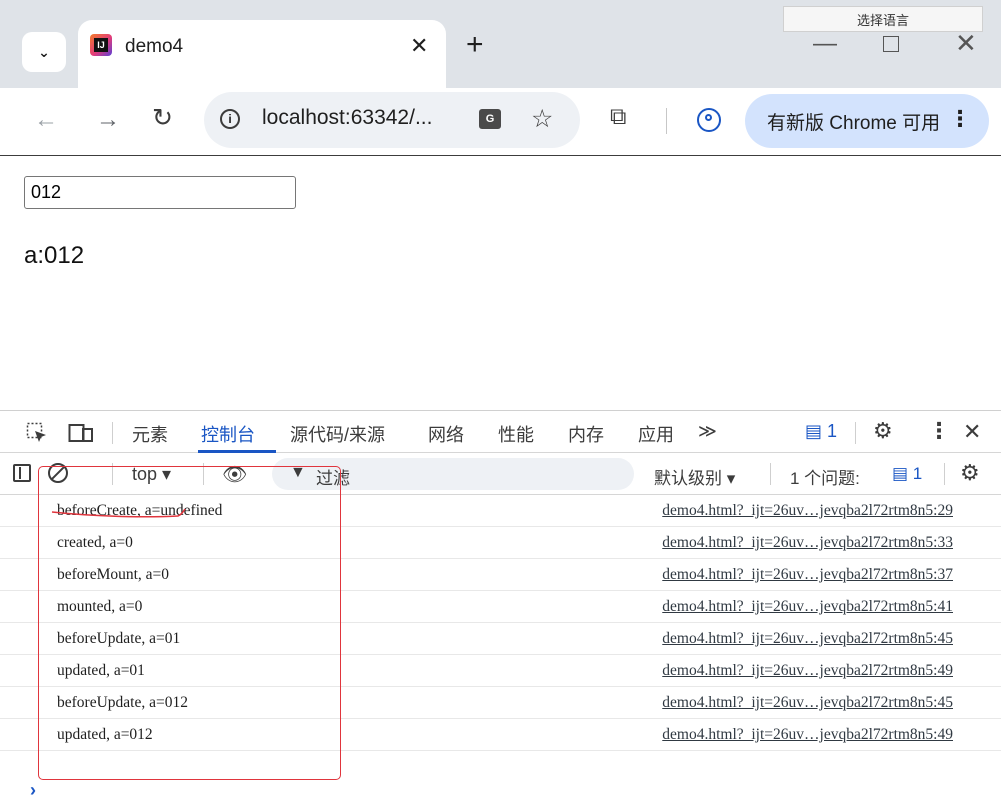 The height and width of the screenshot is (802, 1001). What do you see at coordinates (54, 255) in the screenshot?
I see `binding-output-text: a:012` at bounding box center [54, 255].